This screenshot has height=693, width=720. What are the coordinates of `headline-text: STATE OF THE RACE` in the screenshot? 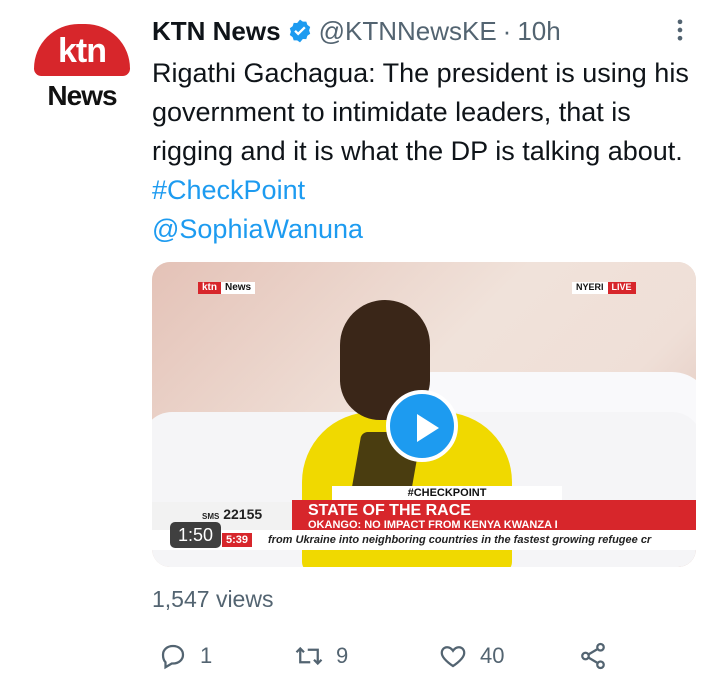 It's located at (389, 510).